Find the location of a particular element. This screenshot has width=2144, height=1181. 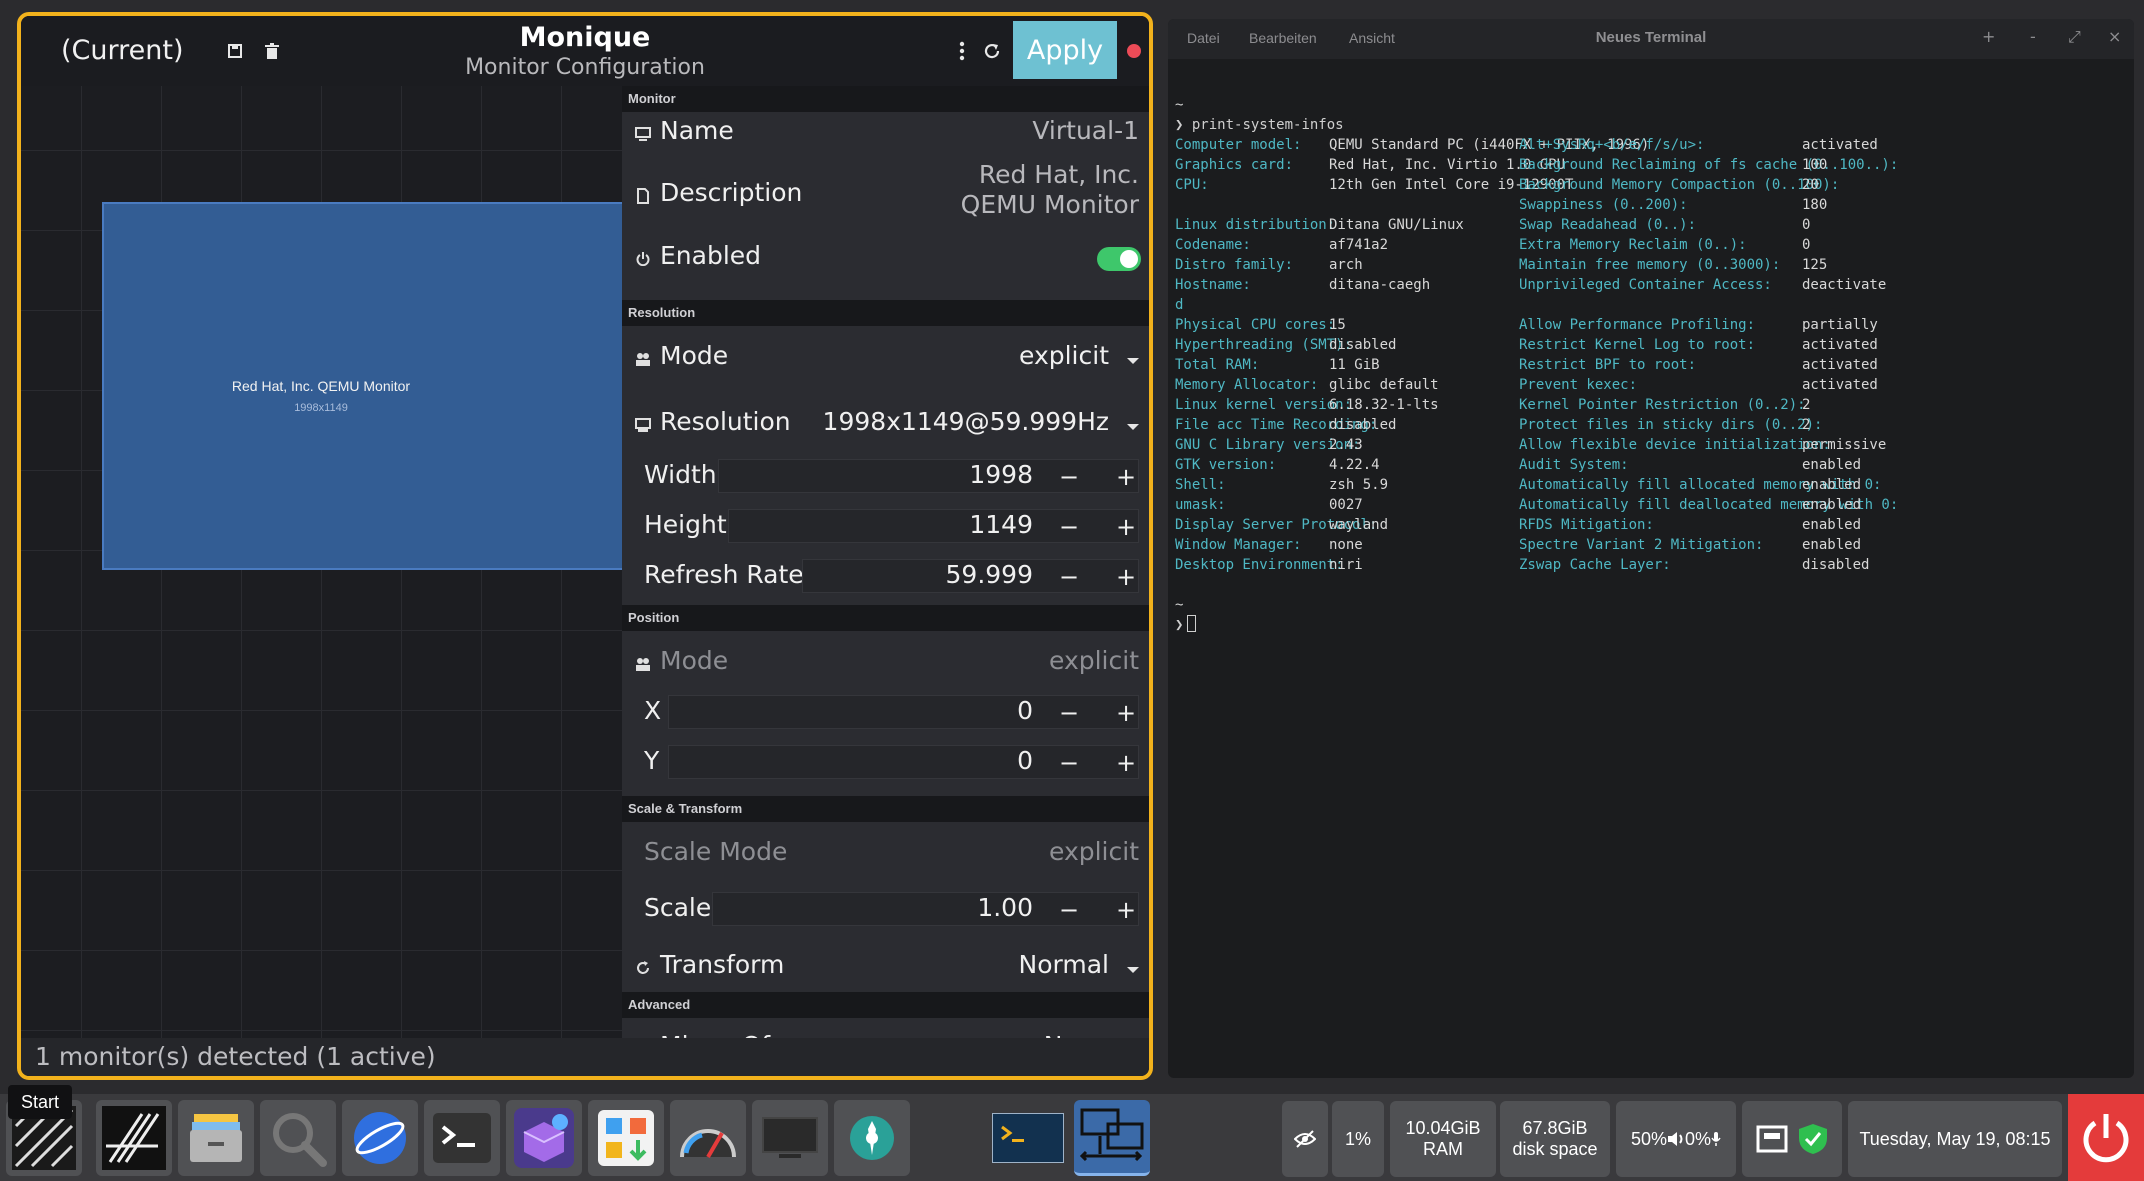

y-increment-button: + is located at coordinates (1126, 763).